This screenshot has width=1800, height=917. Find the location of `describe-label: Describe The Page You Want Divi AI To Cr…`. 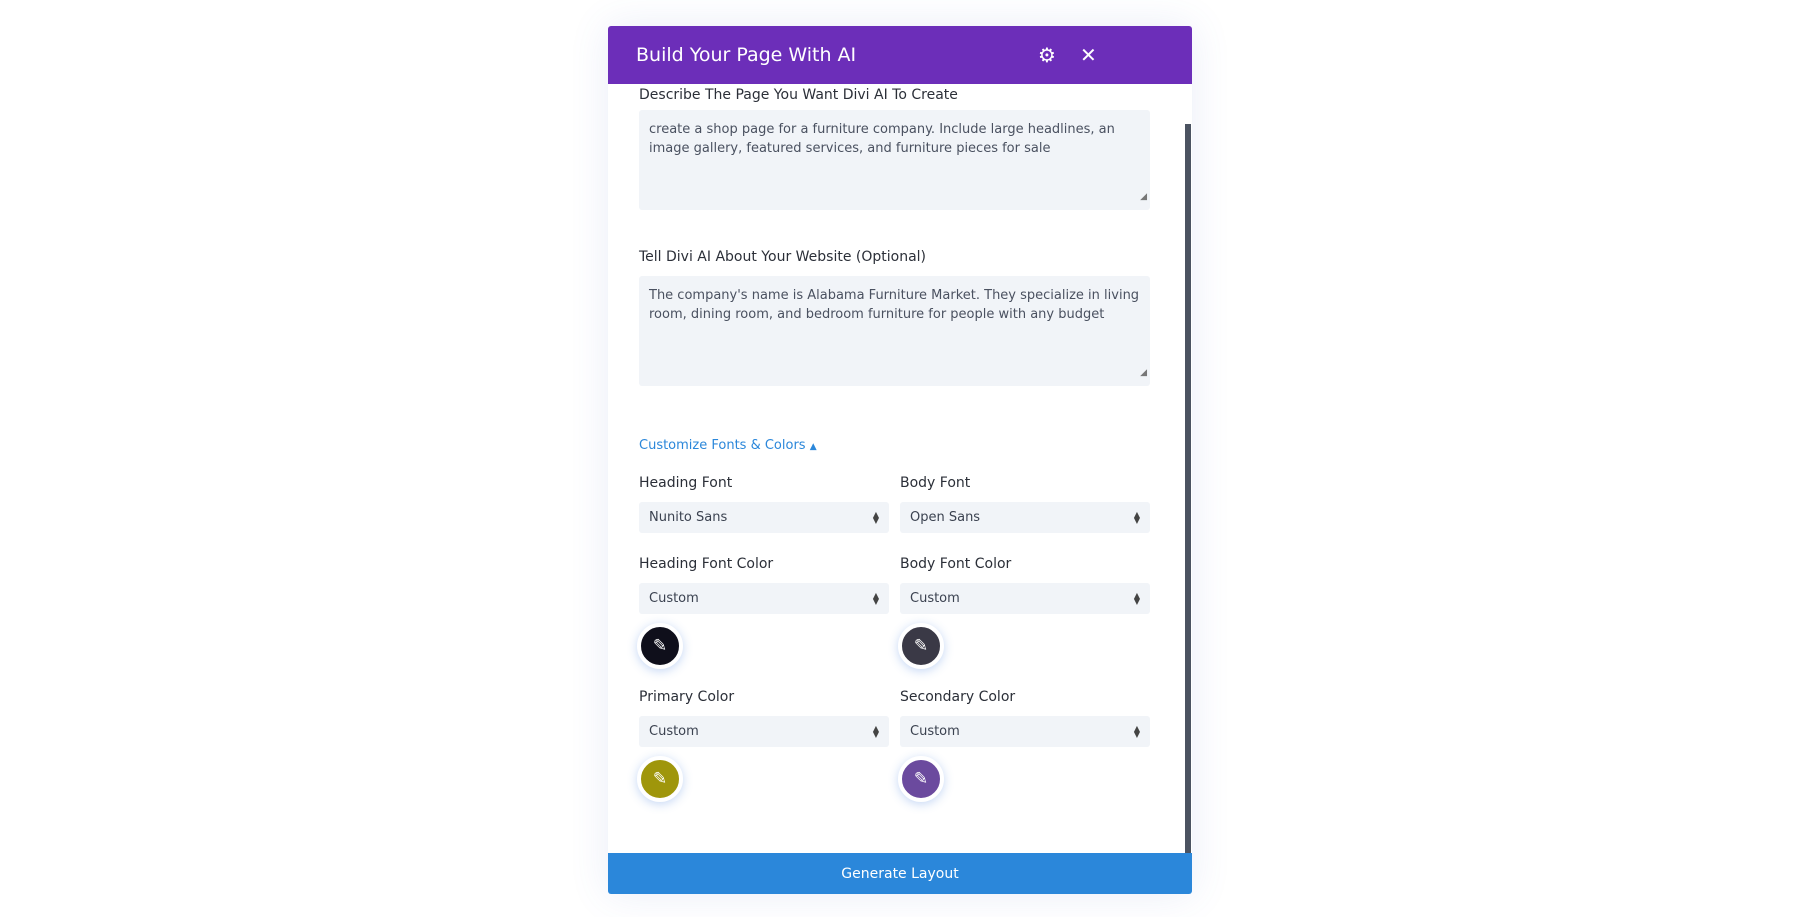

describe-label: Describe The Page You Want Divi AI To Cr… is located at coordinates (798, 95).